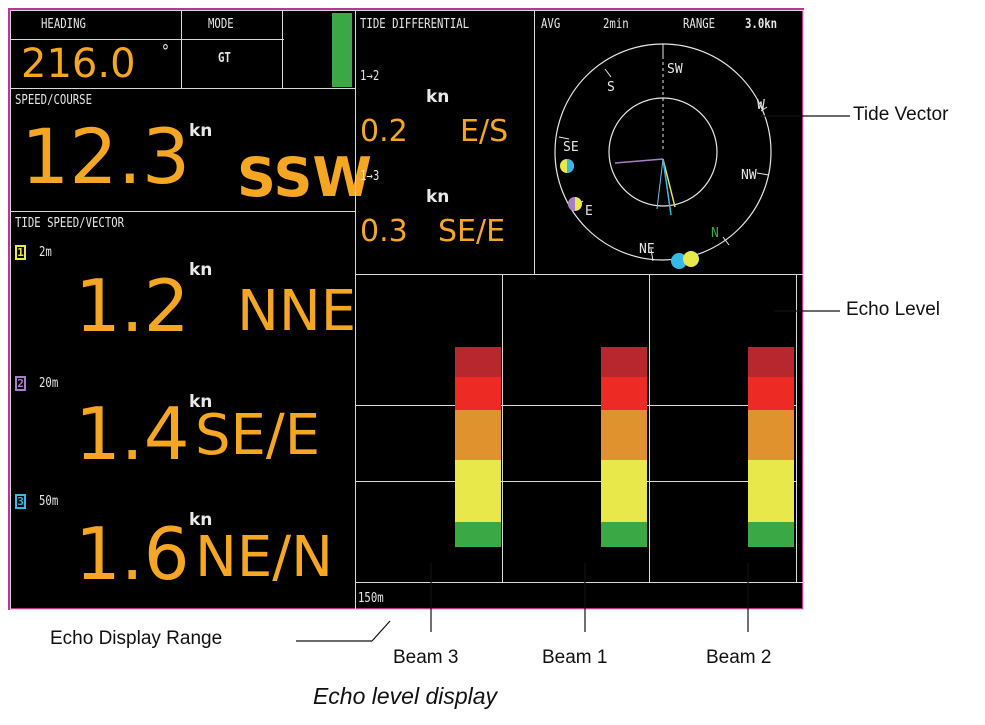  I want to click on compass-e: E, so click(589, 211).